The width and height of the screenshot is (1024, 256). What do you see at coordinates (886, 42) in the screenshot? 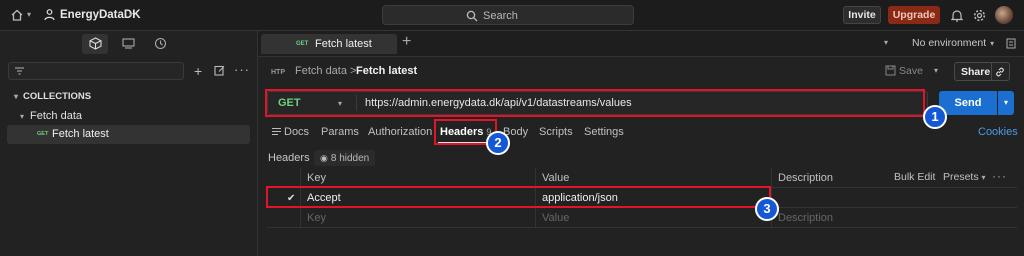
I see `tabs-overflow-chevron-icon: ▾` at bounding box center [886, 42].